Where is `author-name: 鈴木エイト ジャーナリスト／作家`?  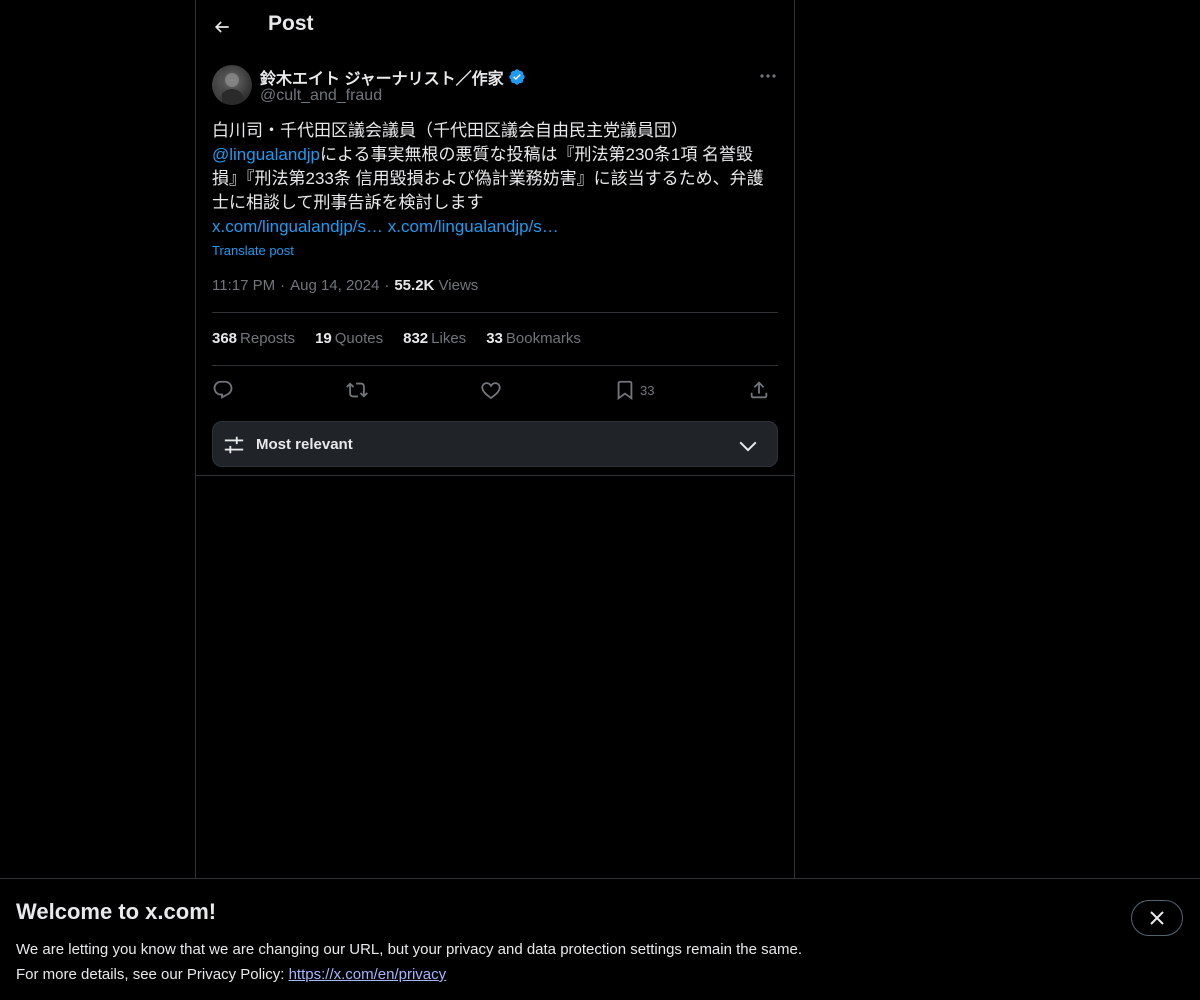 author-name: 鈴木エイト ジャーナリスト／作家 is located at coordinates (393, 77).